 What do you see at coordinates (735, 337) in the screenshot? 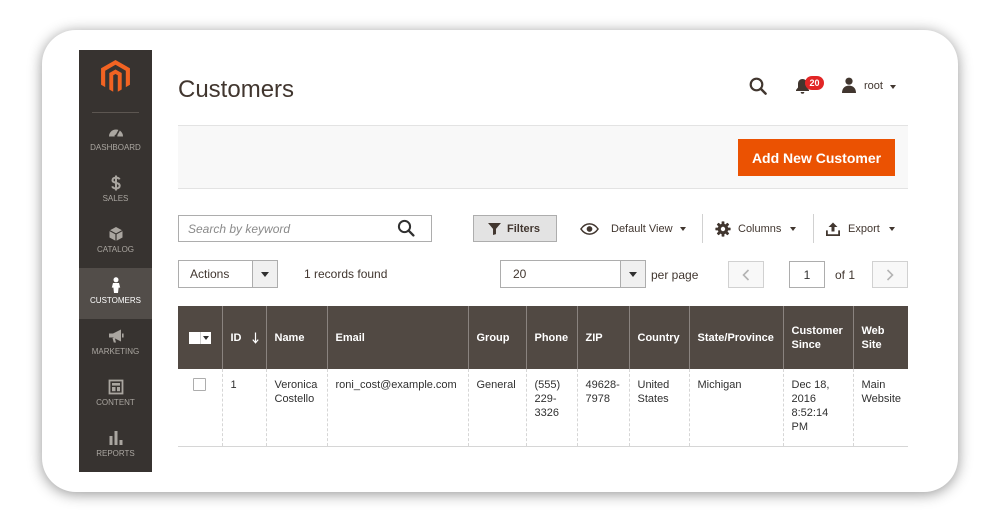
I see `column-header-state: State/Province` at bounding box center [735, 337].